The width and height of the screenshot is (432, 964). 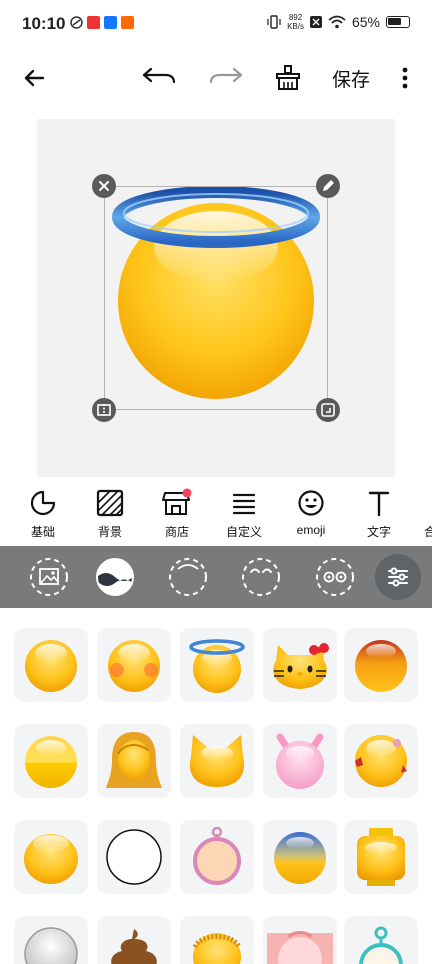 I want to click on teal-antenna-face-icon, so click(x=381, y=945).